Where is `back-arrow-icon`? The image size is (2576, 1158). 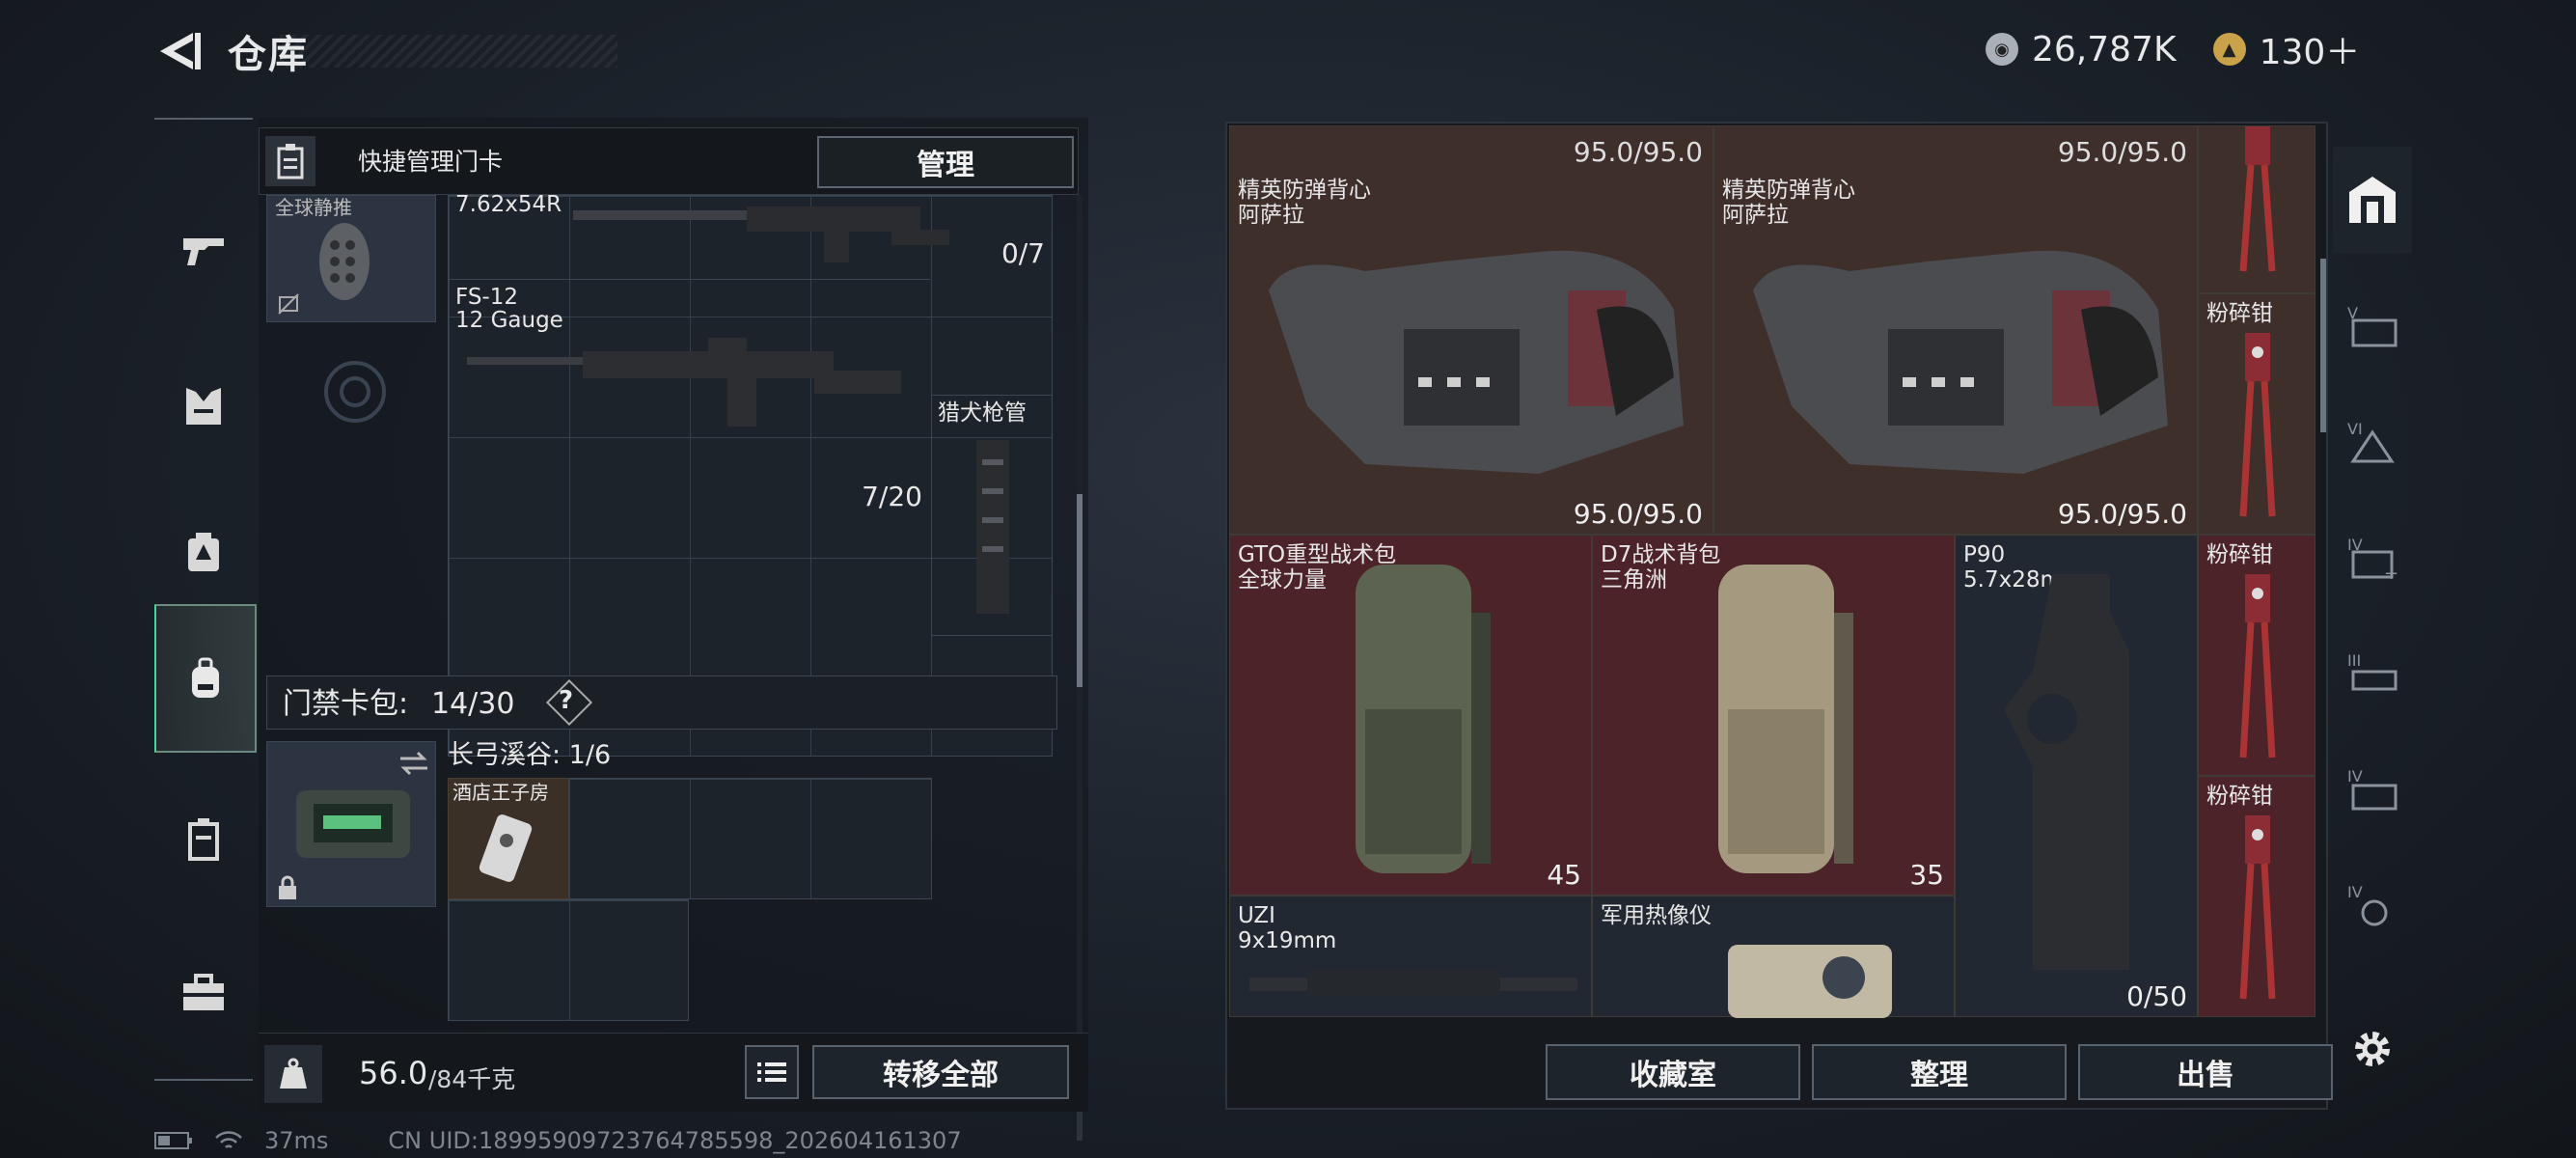 back-arrow-icon is located at coordinates (180, 51).